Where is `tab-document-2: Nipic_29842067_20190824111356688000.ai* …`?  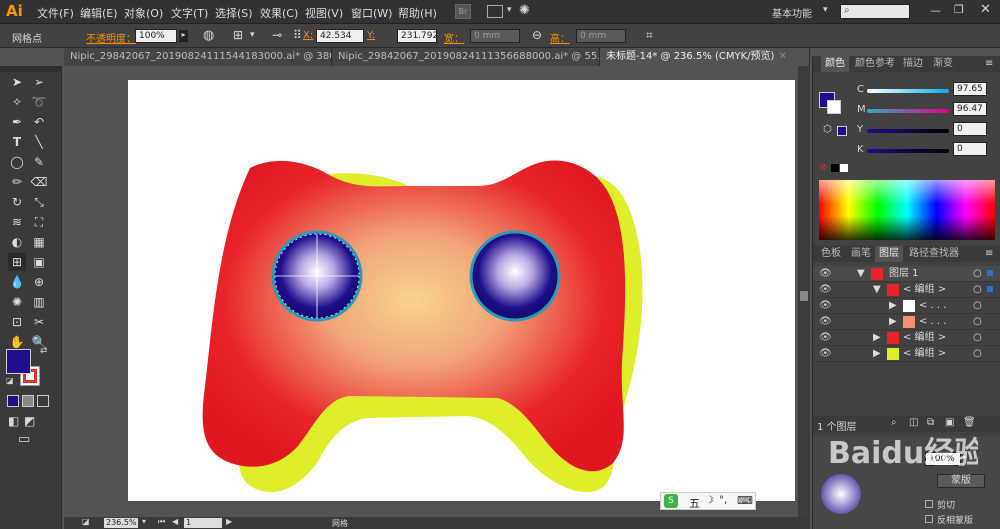
tab-document-2: Nipic_29842067_20190824111356688000.ai* … is located at coordinates (466, 57).